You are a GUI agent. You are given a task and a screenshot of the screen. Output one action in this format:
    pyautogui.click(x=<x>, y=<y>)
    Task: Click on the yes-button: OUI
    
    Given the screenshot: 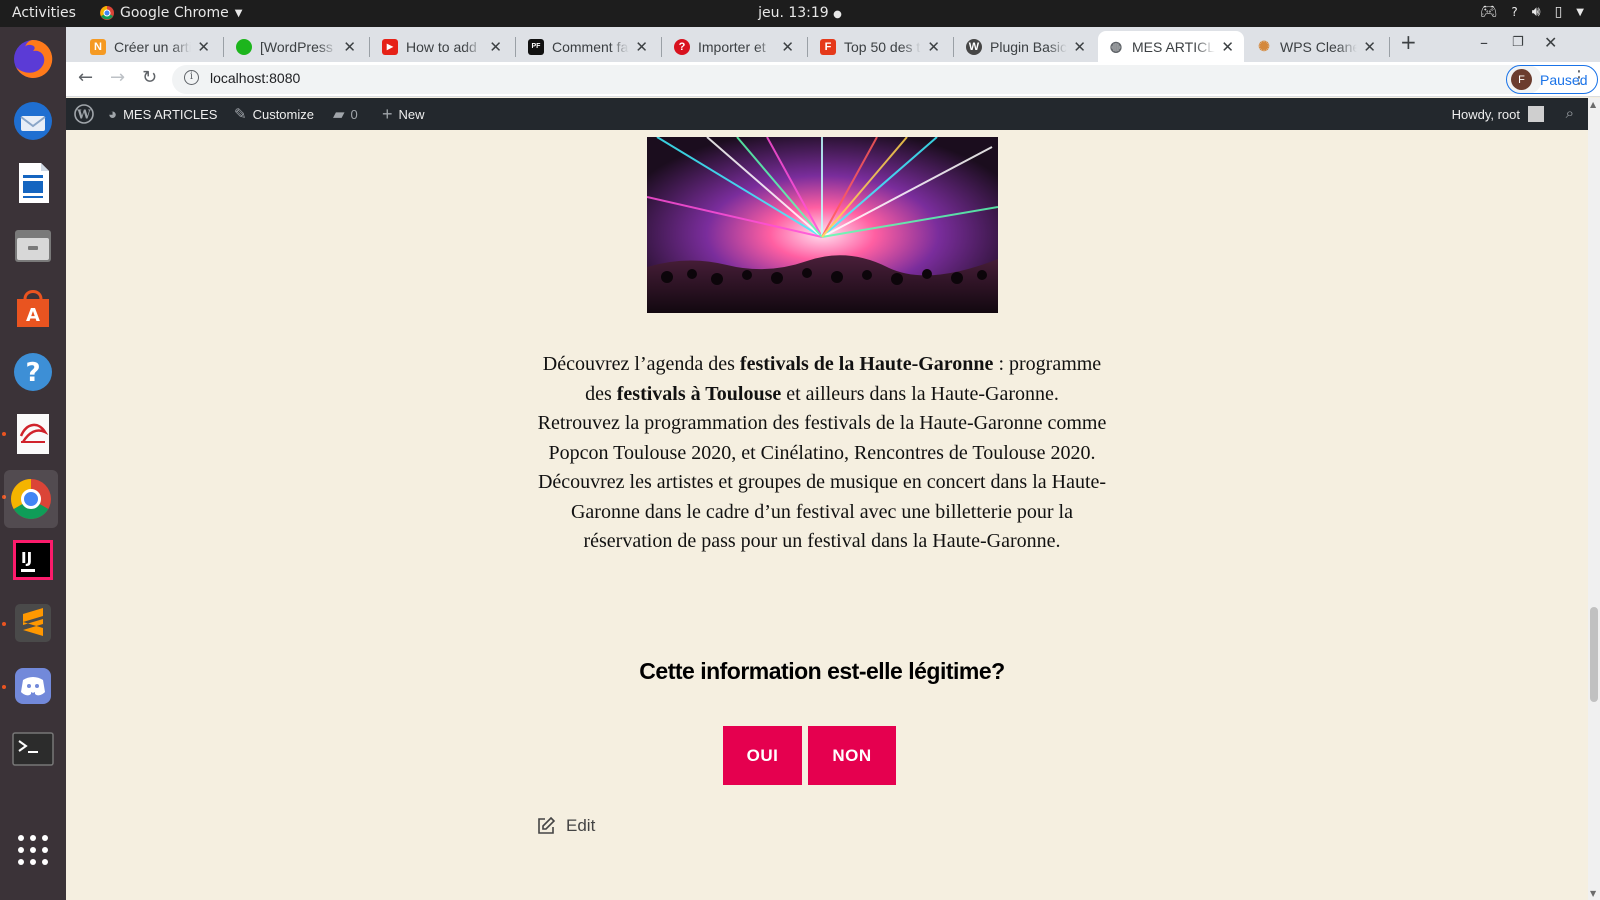 What is the action you would take?
    pyautogui.click(x=762, y=755)
    